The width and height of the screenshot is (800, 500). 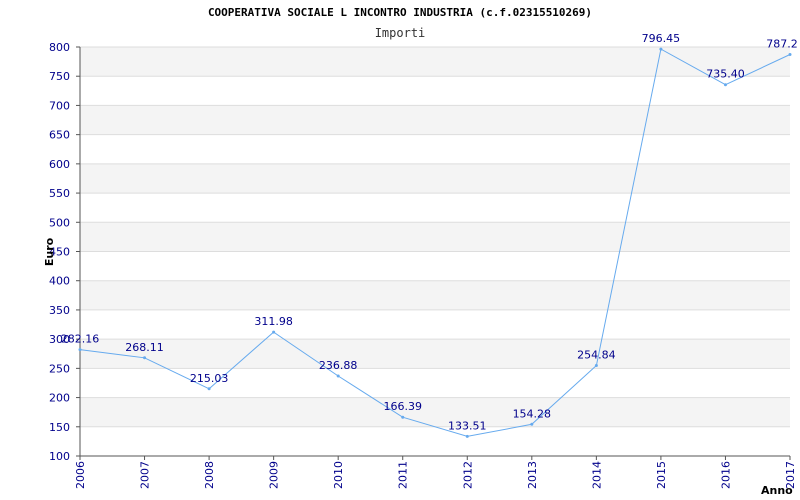 I want to click on y-tick-label: 800, so click(x=59, y=47).